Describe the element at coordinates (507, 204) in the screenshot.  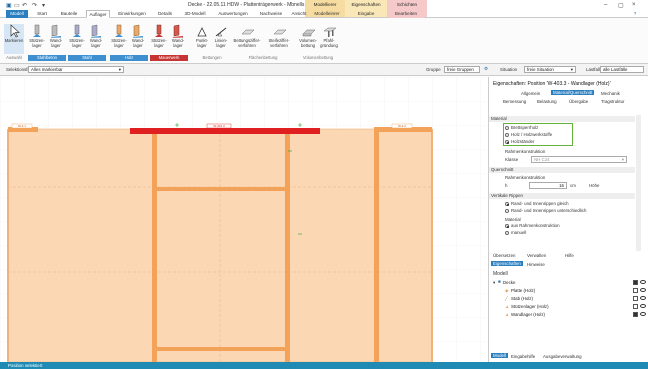
I see `radio-rippen-gleich` at that location.